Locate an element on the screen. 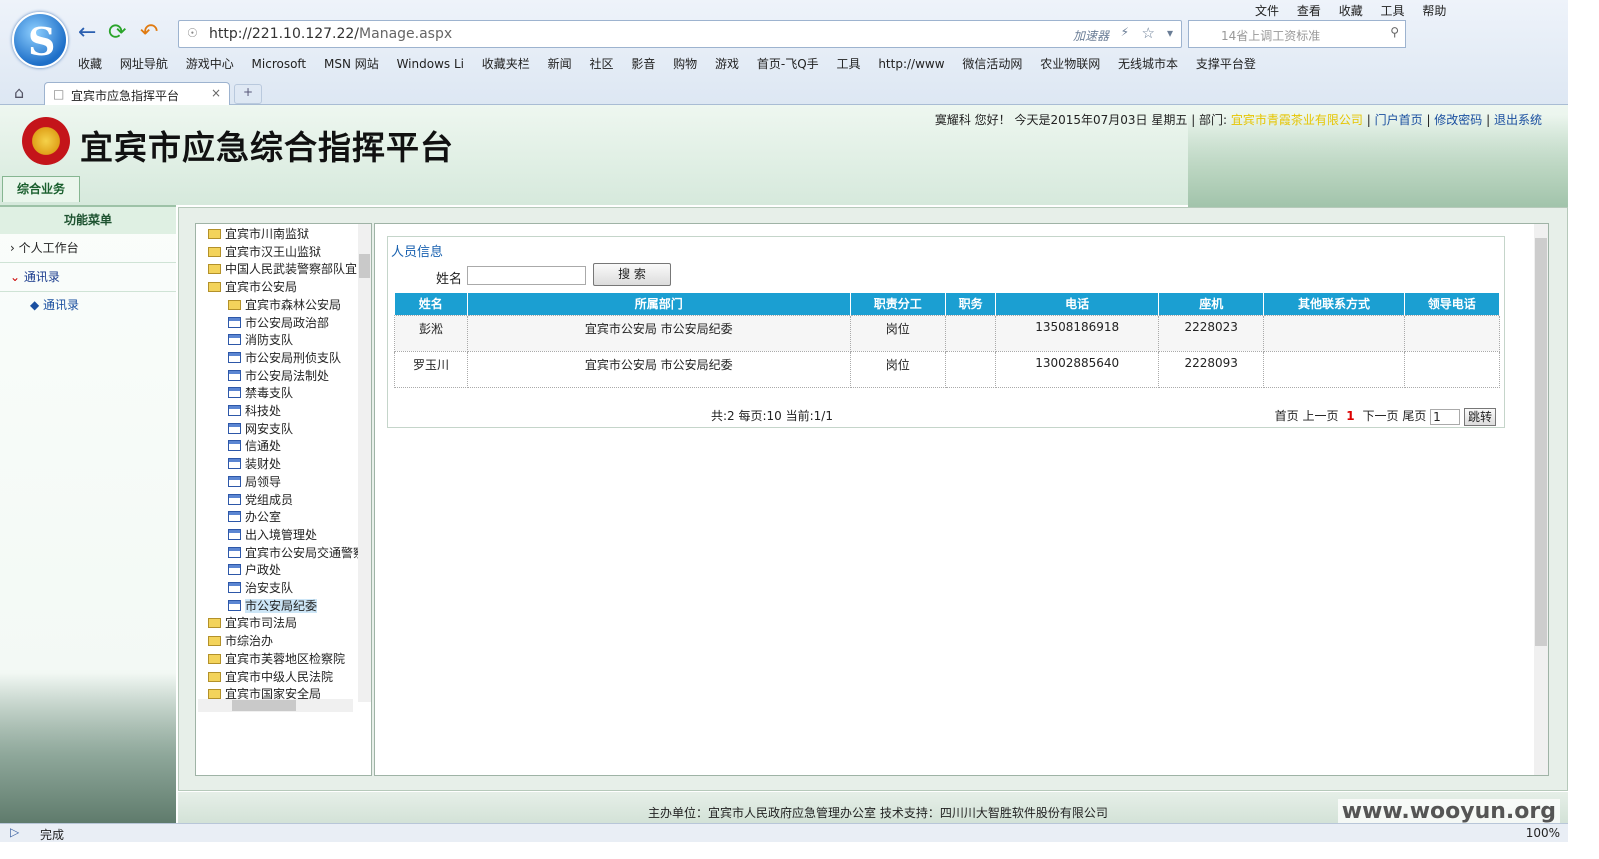 This screenshot has width=1599, height=859. tree-horizontal-scrollbar is located at coordinates (275, 705).